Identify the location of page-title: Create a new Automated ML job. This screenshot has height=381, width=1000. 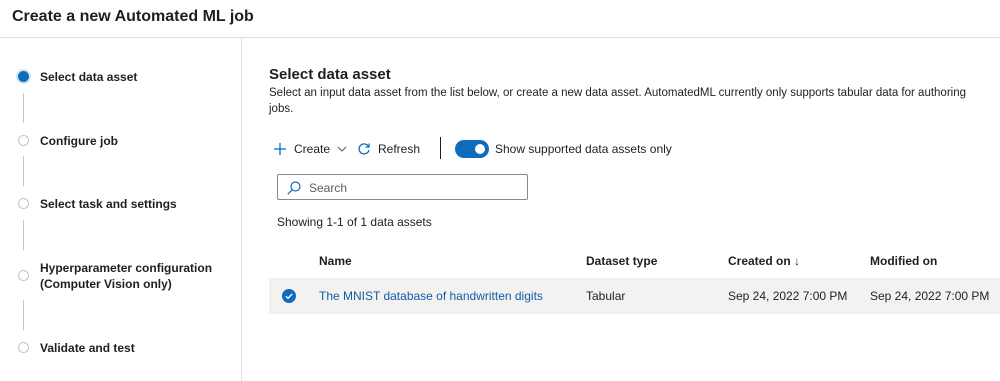
(133, 16).